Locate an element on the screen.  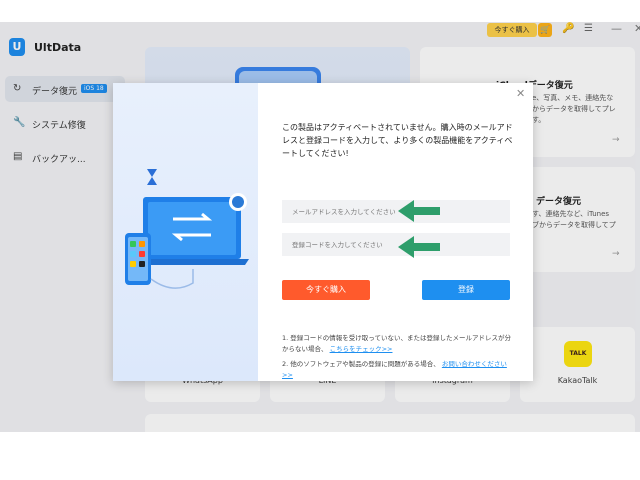
laptop-phone-illustration is located at coordinates (187, 229).